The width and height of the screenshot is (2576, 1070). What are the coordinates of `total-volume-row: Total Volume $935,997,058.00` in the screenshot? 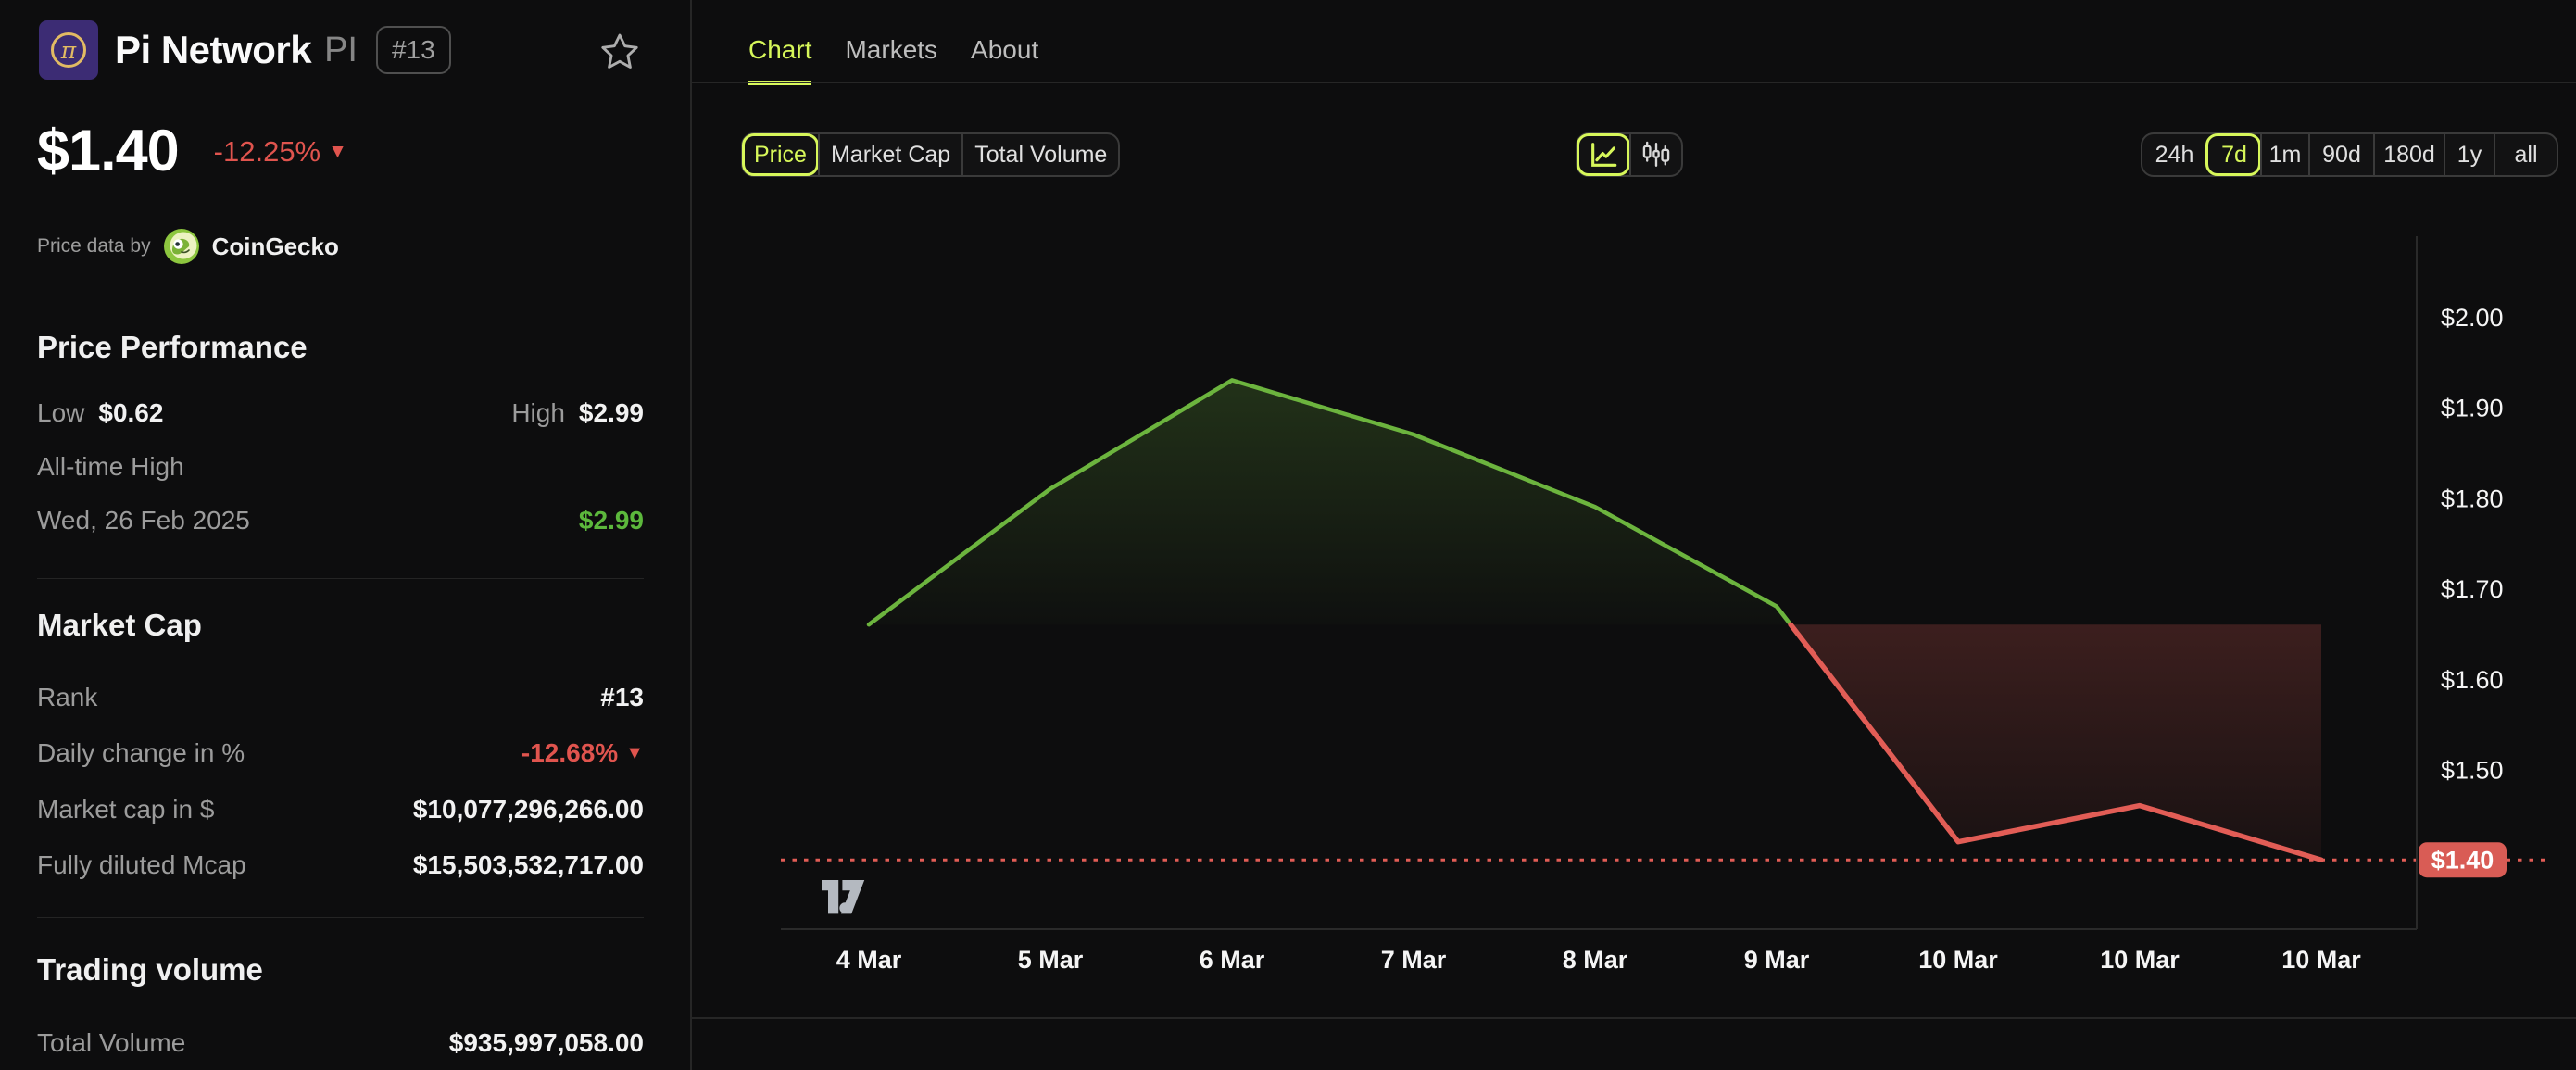 It's located at (340, 1043).